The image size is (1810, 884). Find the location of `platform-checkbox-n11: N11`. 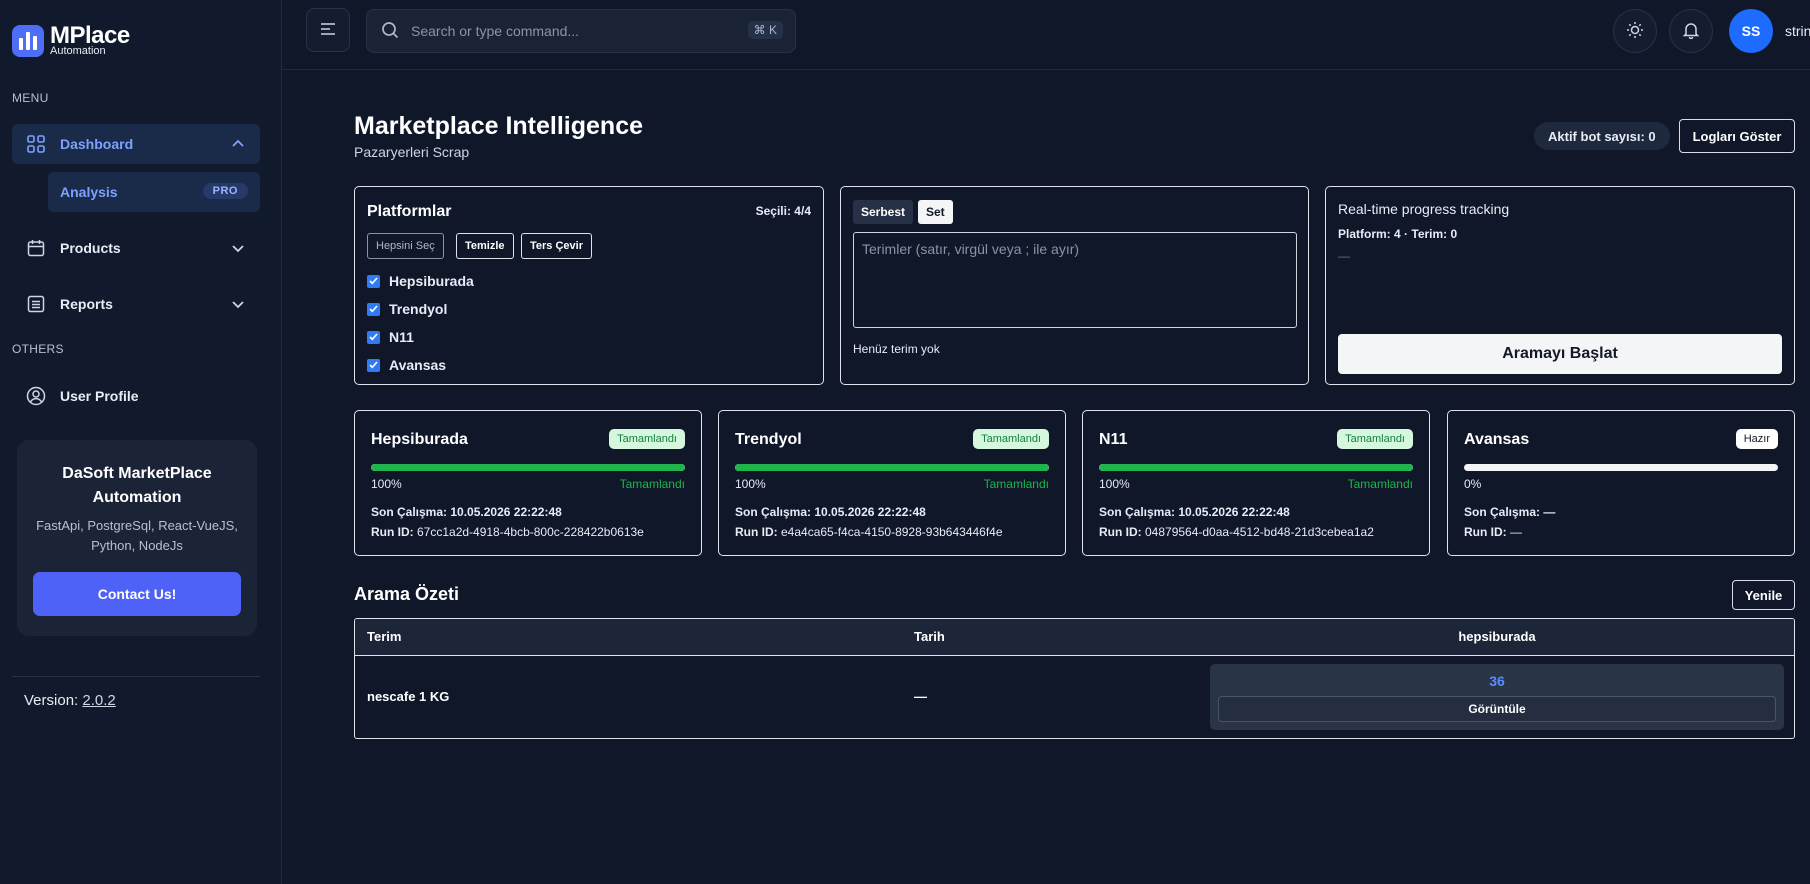

platform-checkbox-n11: N11 is located at coordinates (390, 337).